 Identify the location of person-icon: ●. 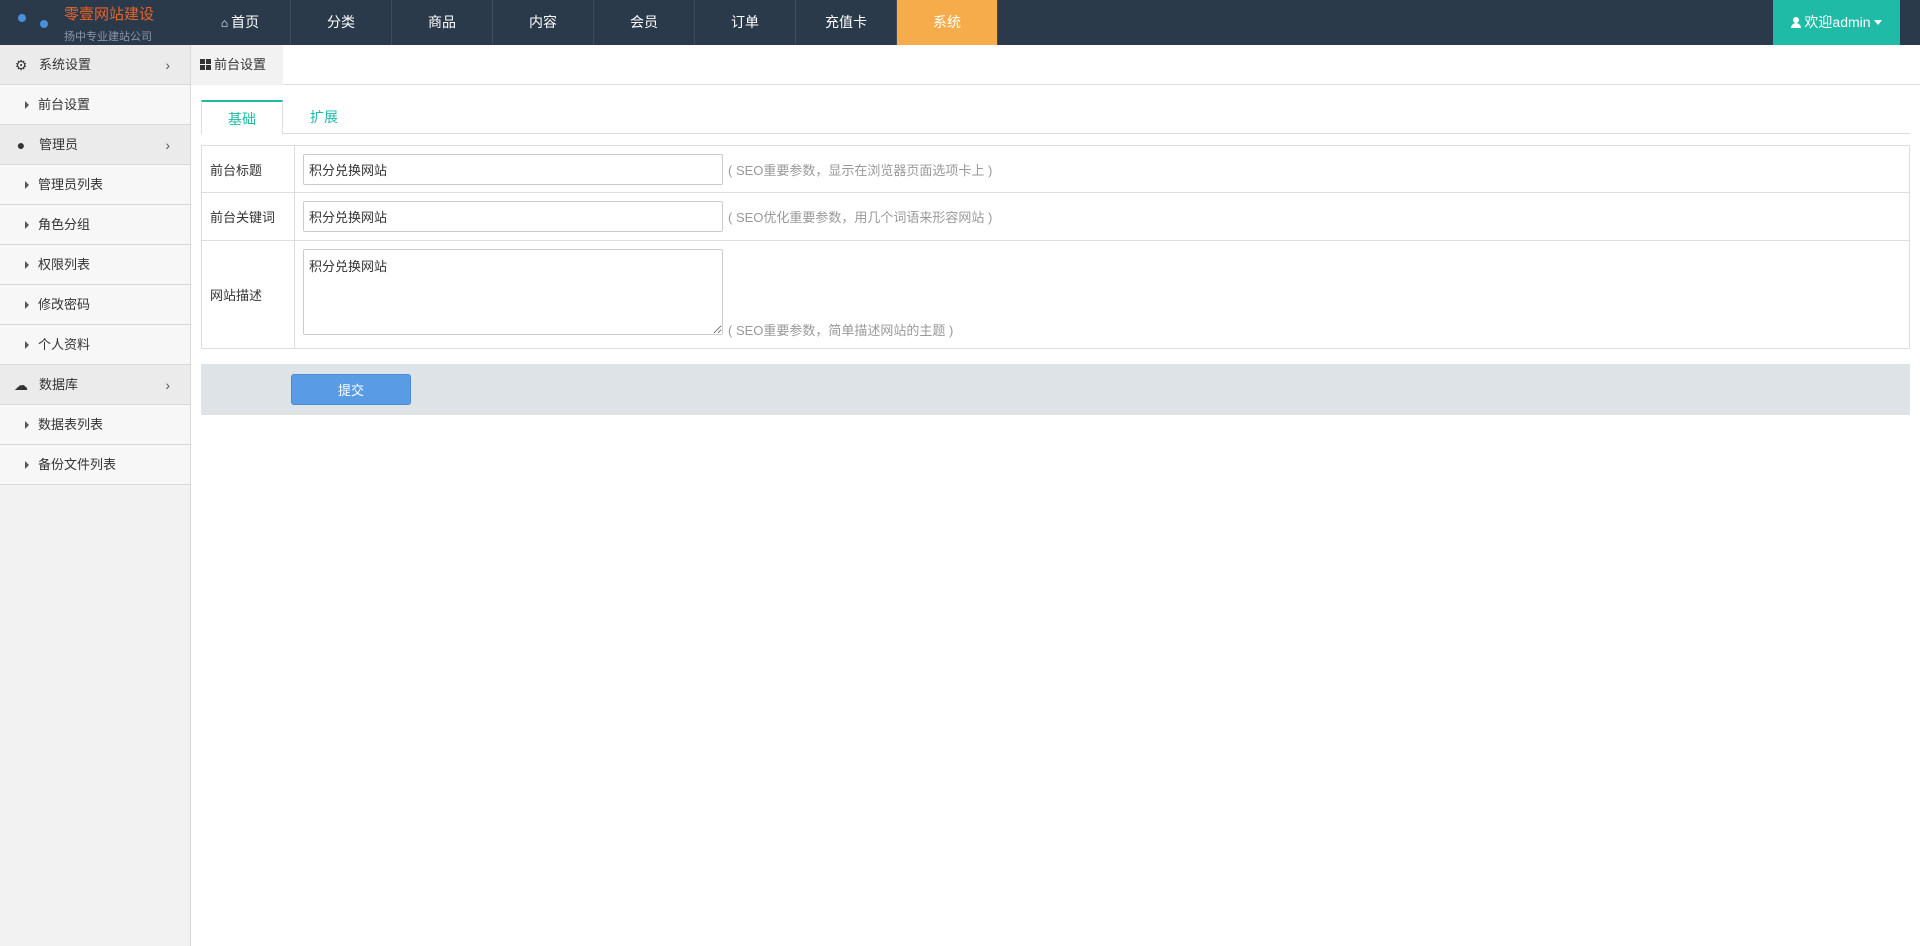
(21, 145).